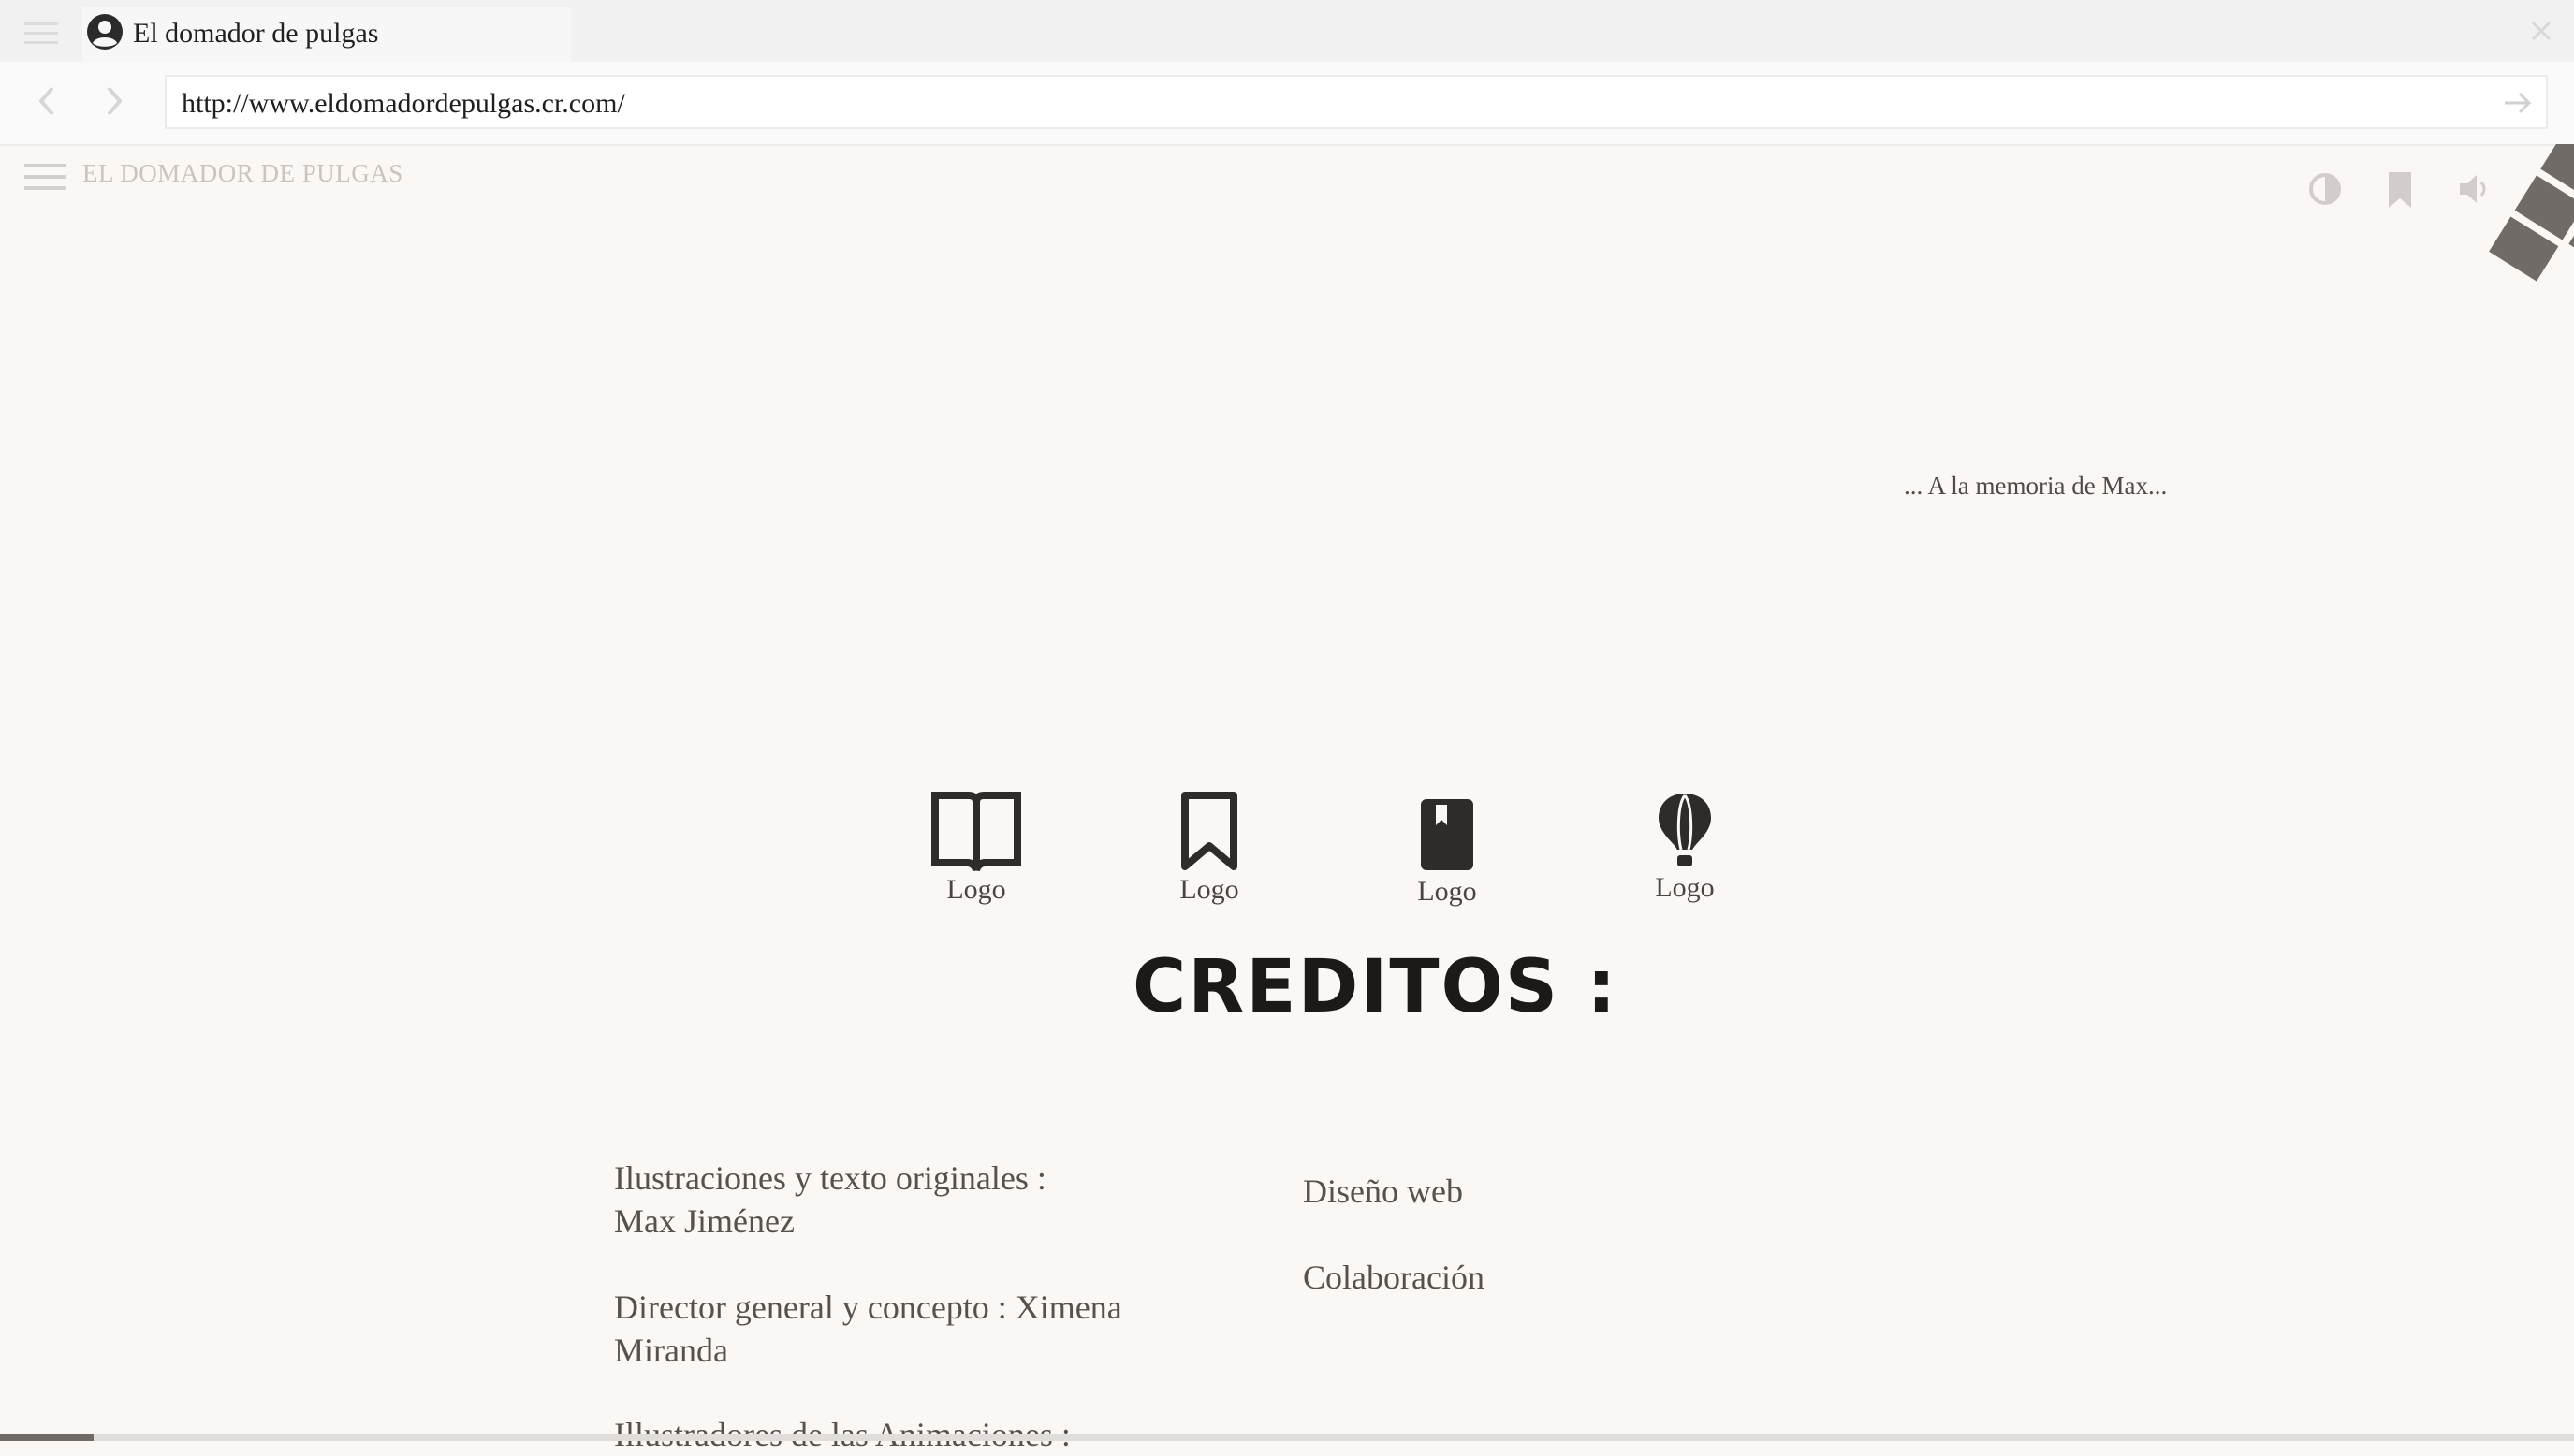 The width and height of the screenshot is (2574, 1456). I want to click on address-bar-row: http://www.eldomadordepulgas.cr.com/, so click(1287, 104).